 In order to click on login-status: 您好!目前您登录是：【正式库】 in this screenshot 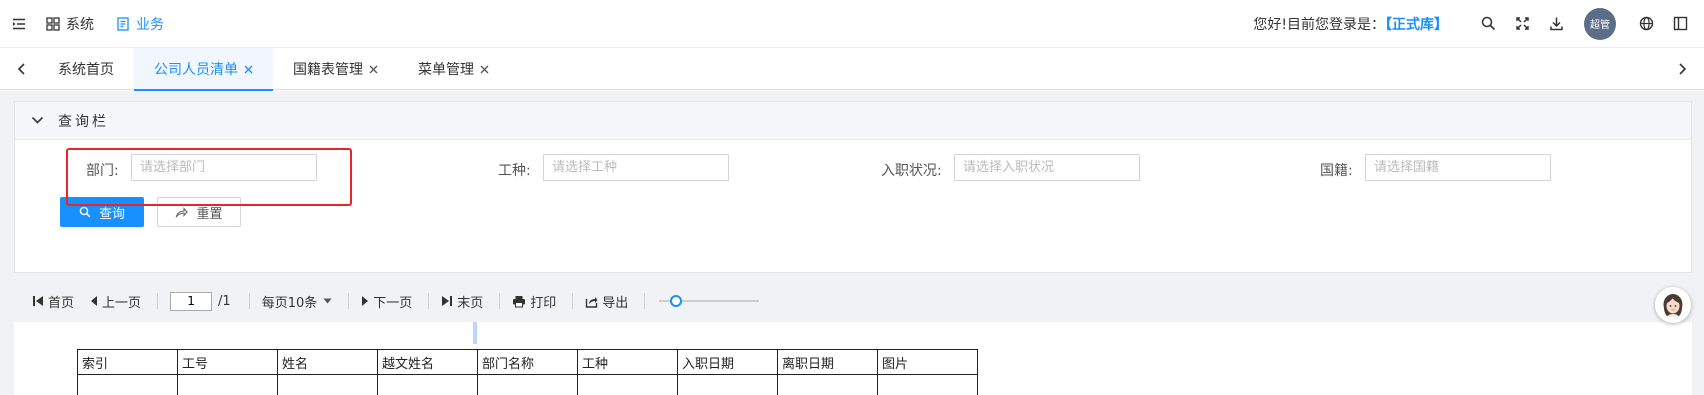, I will do `click(1350, 24)`.